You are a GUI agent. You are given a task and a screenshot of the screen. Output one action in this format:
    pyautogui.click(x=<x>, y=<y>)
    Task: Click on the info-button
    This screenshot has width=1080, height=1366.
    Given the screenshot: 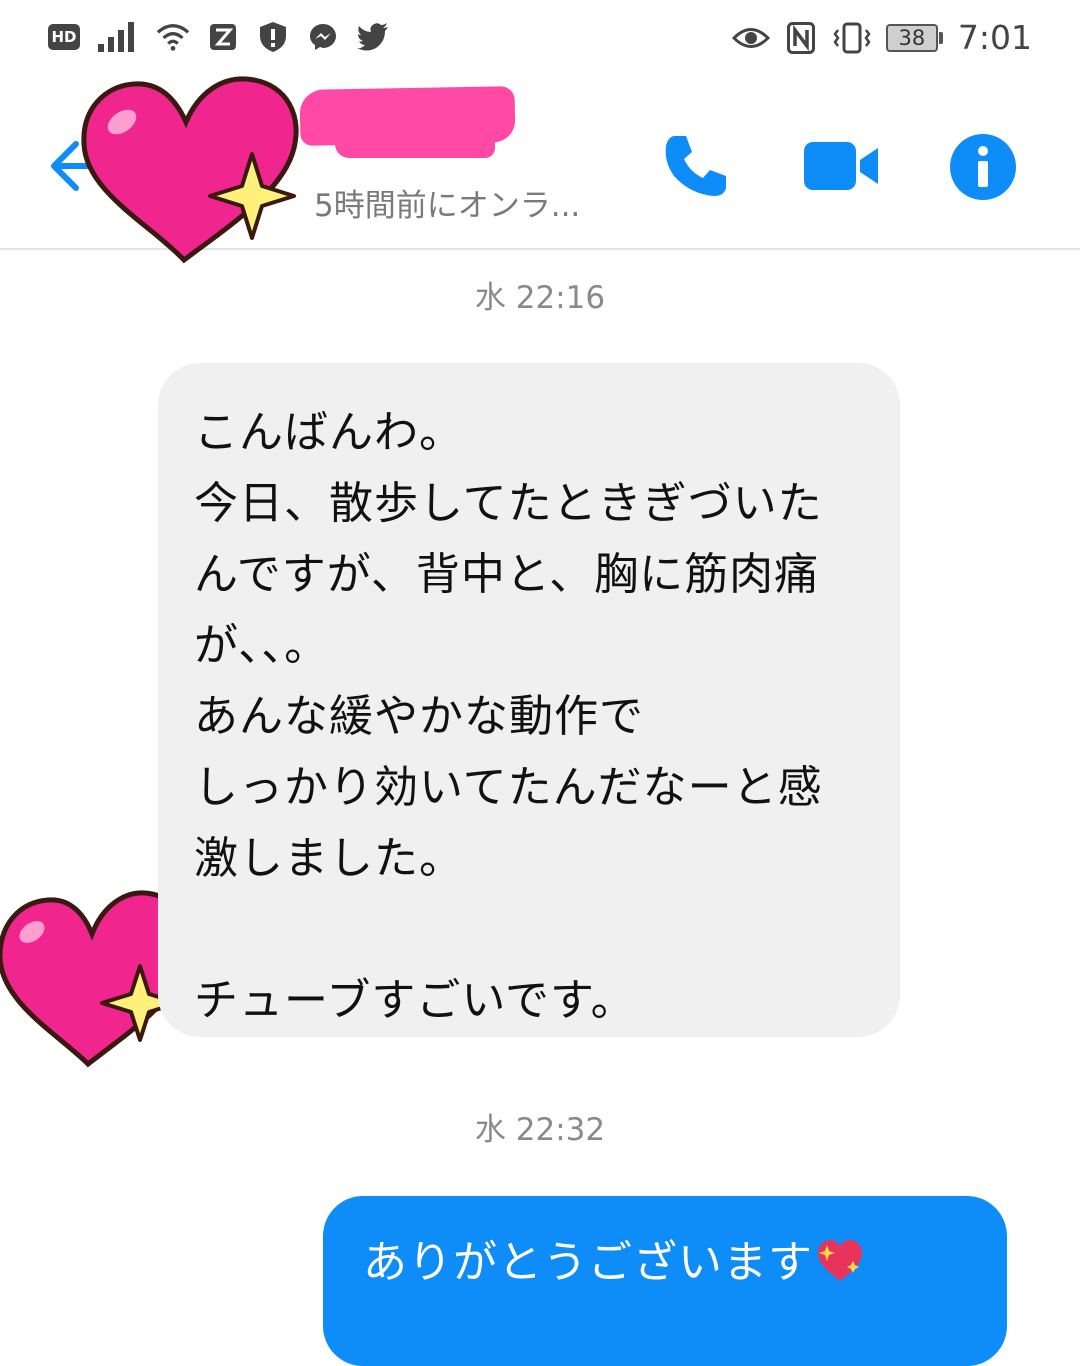 What is the action you would take?
    pyautogui.click(x=983, y=167)
    